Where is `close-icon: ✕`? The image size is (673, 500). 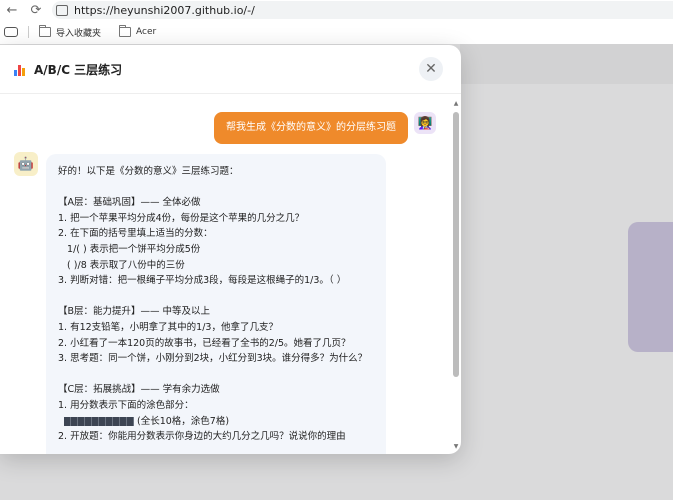
close-icon: ✕ is located at coordinates (431, 69).